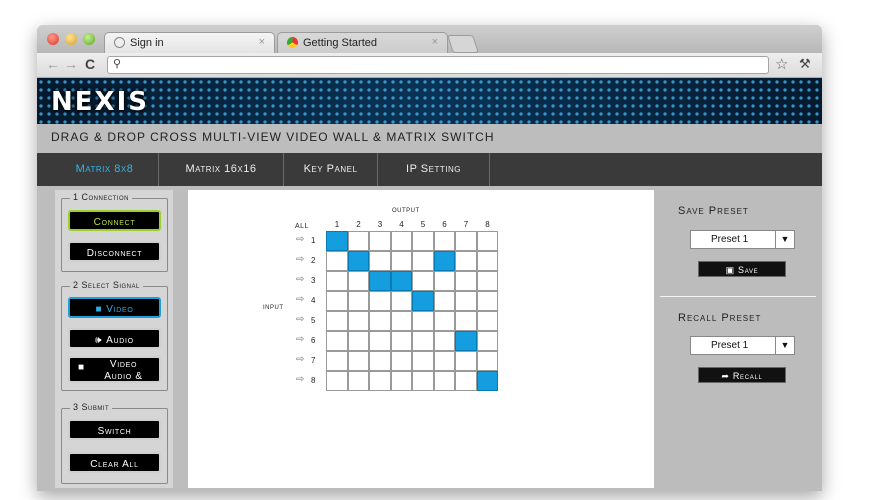 The image size is (870, 500). What do you see at coordinates (742, 269) in the screenshot?
I see `save-button: ▣ Save` at bounding box center [742, 269].